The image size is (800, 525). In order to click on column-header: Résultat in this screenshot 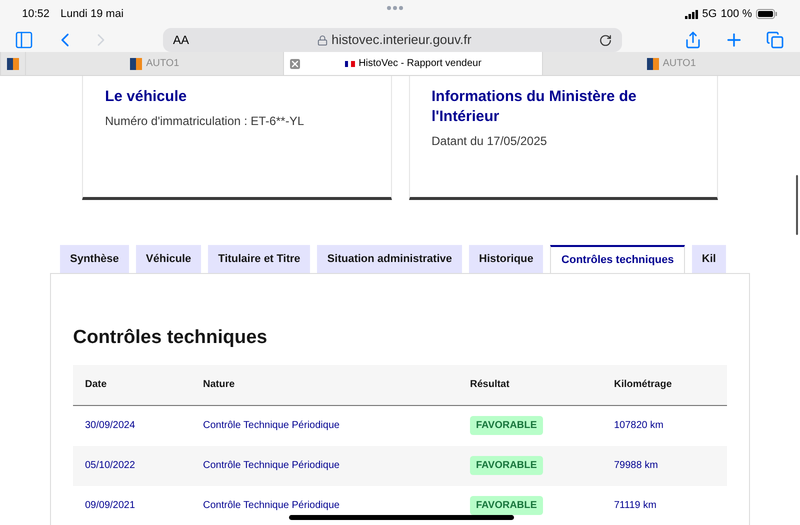, I will do `click(490, 385)`.